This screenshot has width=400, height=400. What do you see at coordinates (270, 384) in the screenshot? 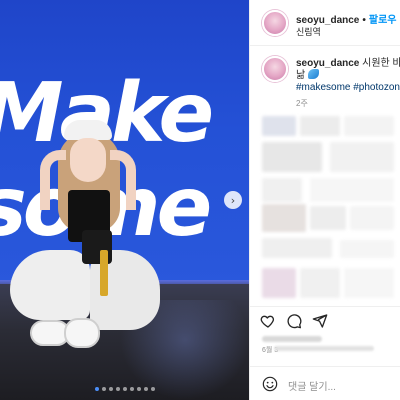
I see `smiley-icon` at bounding box center [270, 384].